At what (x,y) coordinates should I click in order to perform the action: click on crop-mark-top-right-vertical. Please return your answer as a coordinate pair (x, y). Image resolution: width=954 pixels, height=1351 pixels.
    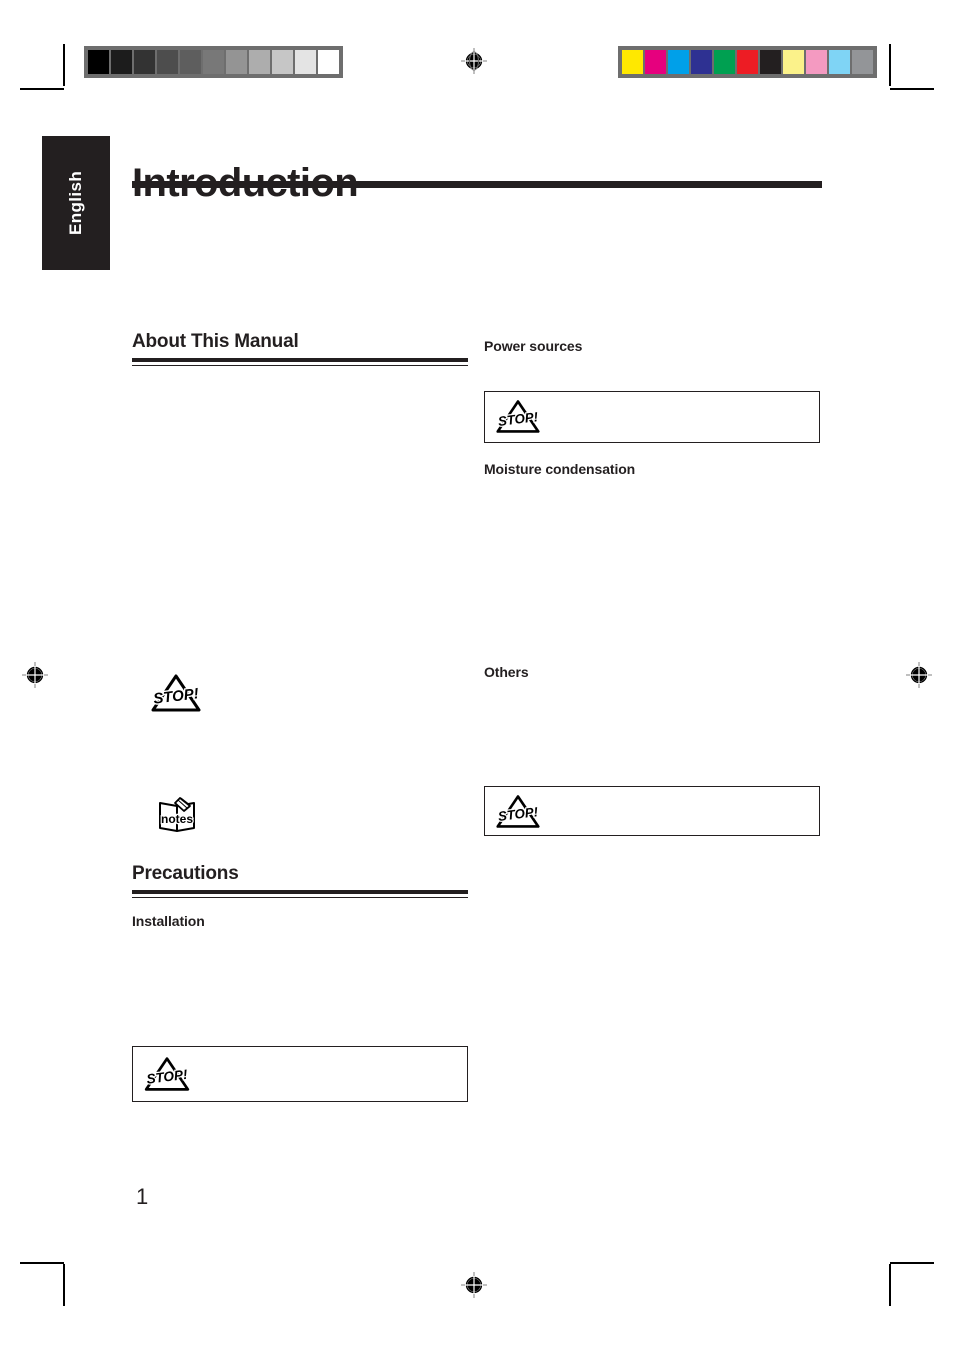
    Looking at the image, I should click on (890, 65).